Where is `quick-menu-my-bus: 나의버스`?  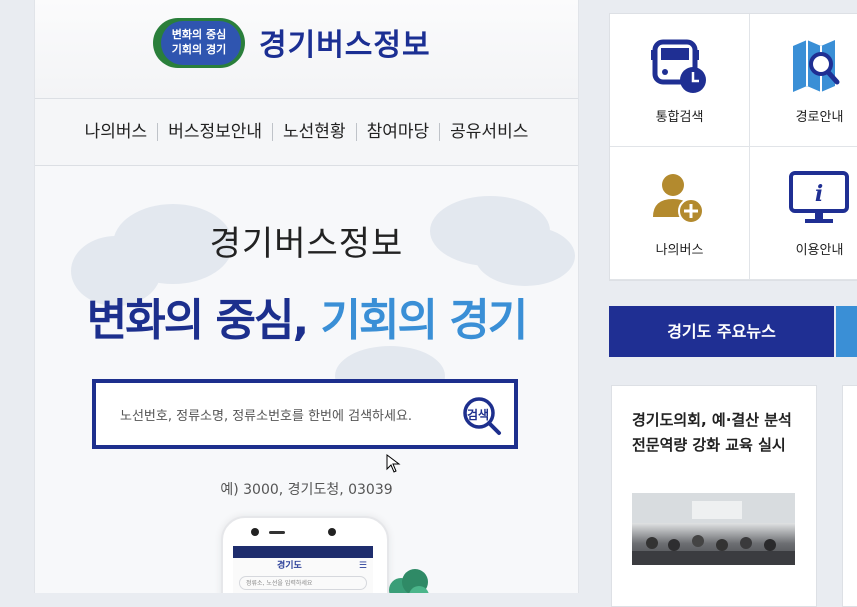 quick-menu-my-bus: 나의버스 is located at coordinates (680, 213).